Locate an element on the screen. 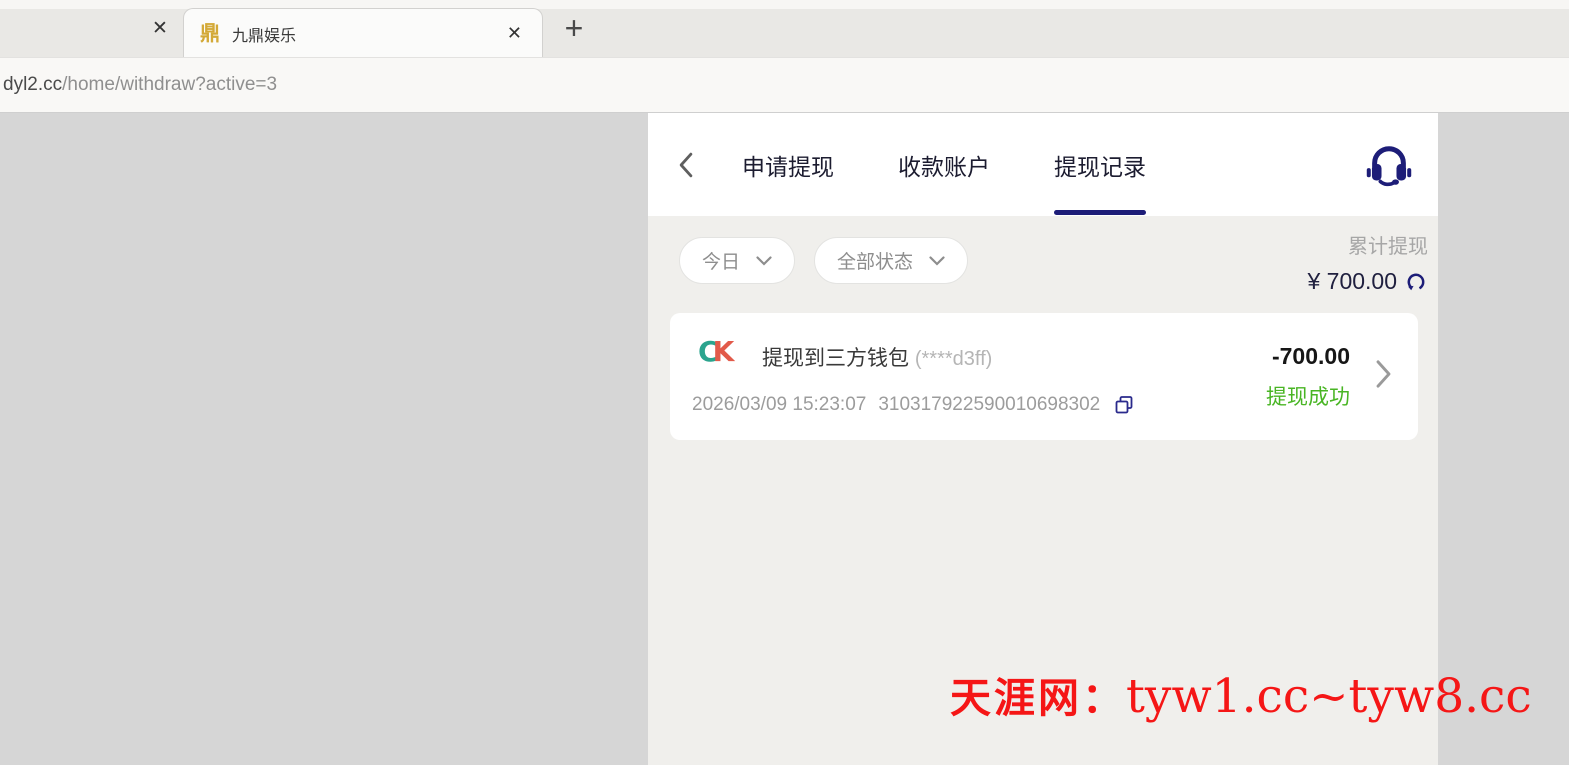 Image resolution: width=1569 pixels, height=765 pixels. back-chevron-icon is located at coordinates (686, 165).